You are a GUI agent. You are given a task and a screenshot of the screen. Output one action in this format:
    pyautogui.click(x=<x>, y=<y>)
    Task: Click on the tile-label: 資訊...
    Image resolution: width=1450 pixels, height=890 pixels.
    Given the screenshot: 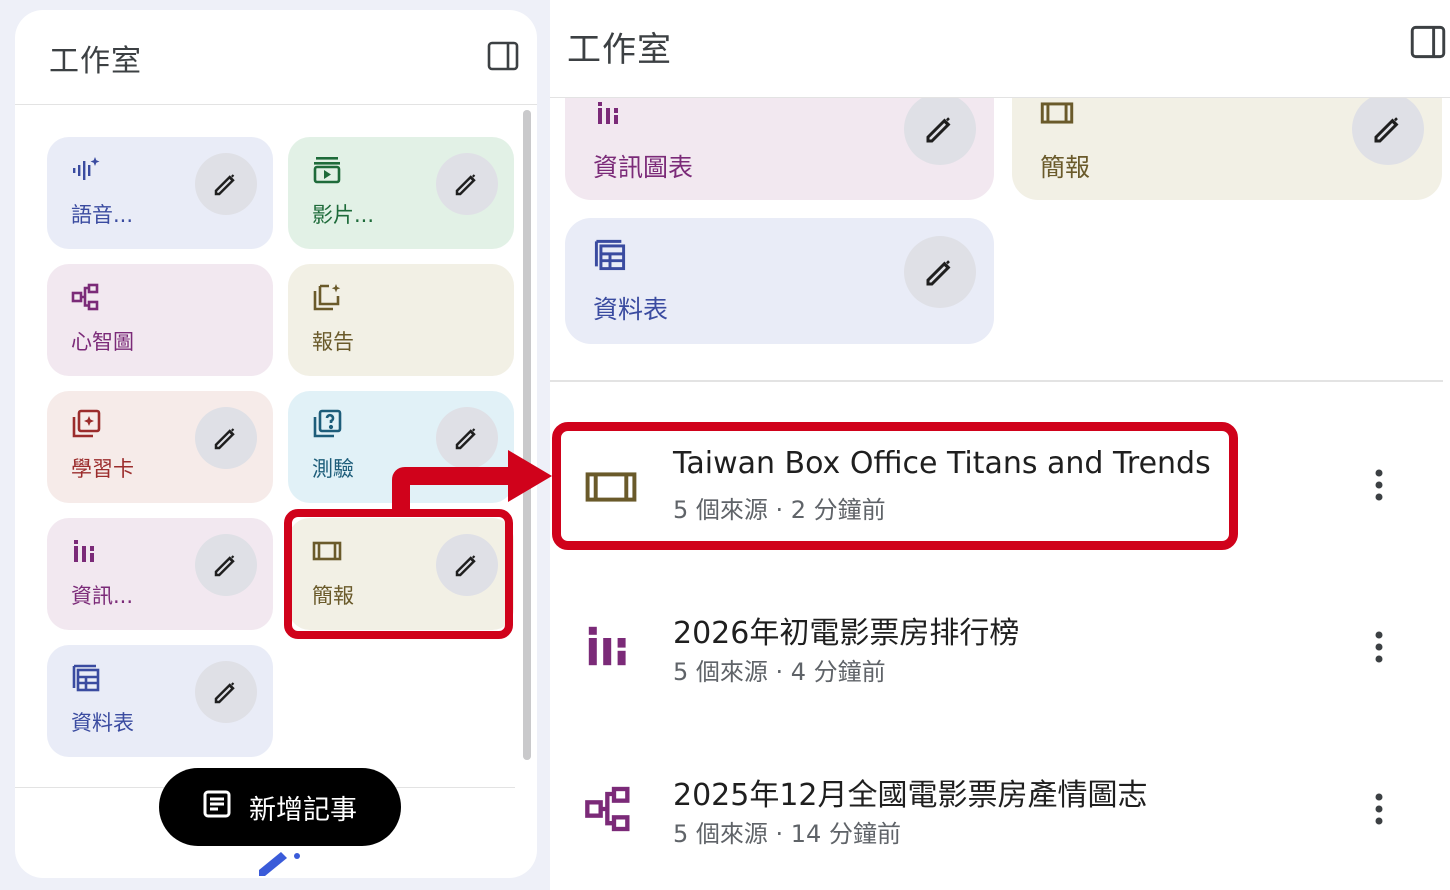 What is the action you would take?
    pyautogui.click(x=102, y=596)
    